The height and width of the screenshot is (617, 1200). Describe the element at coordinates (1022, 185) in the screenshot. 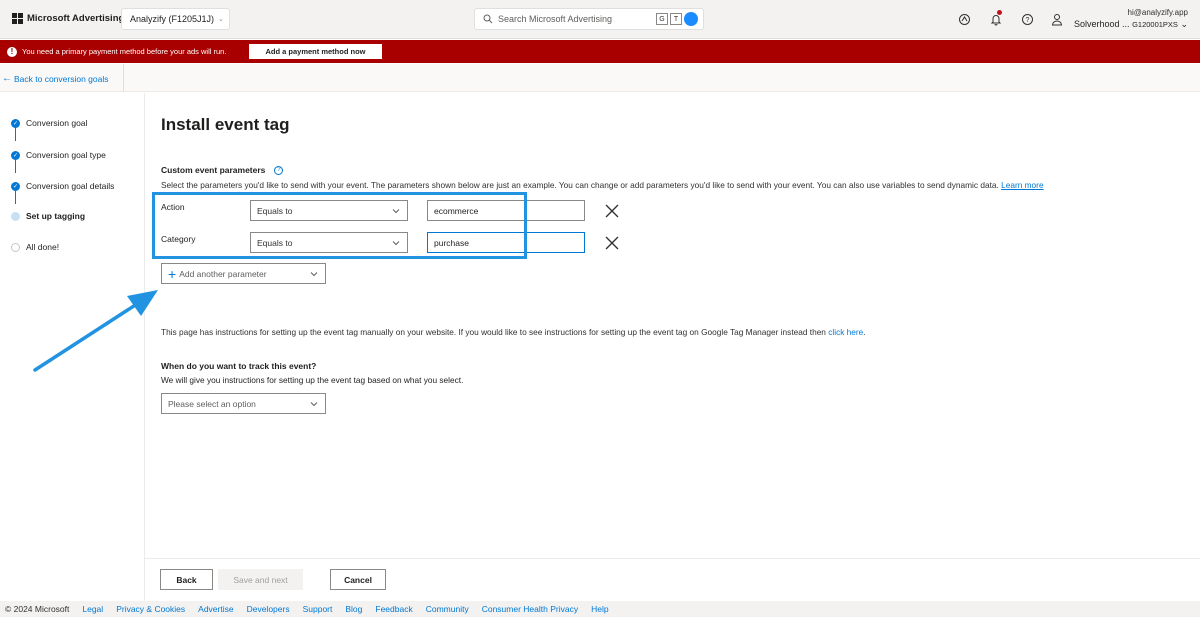

I see `learn-more-link: Learn more` at that location.